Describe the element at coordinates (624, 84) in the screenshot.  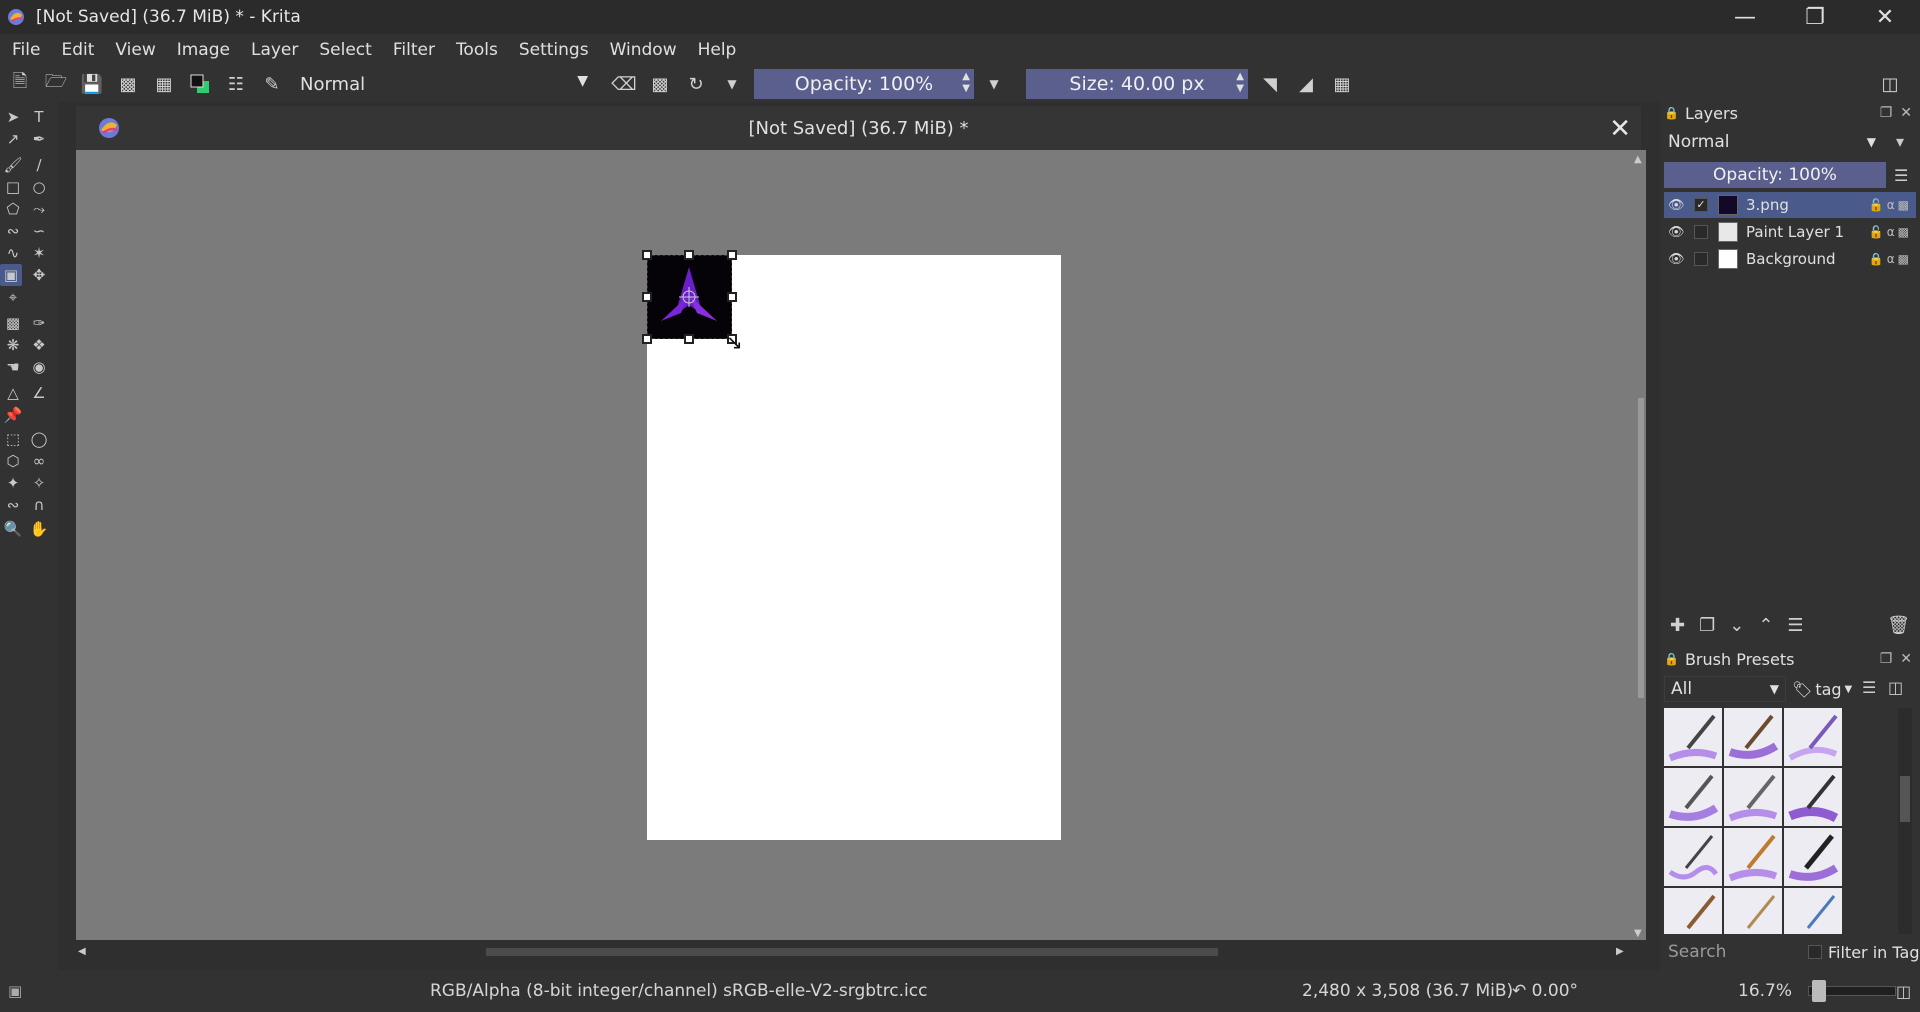
I see `eraser-icon: ⌫` at that location.